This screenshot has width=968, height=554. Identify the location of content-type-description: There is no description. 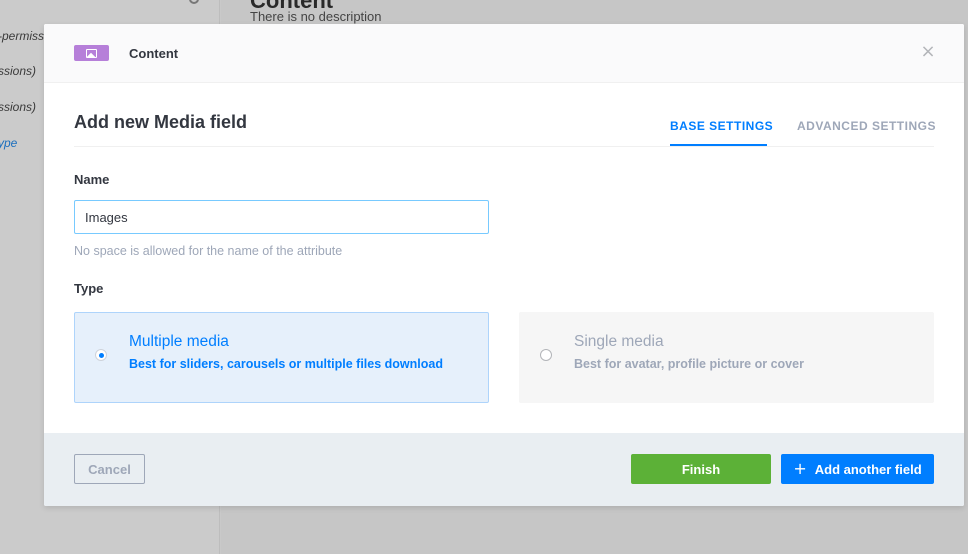
(316, 16).